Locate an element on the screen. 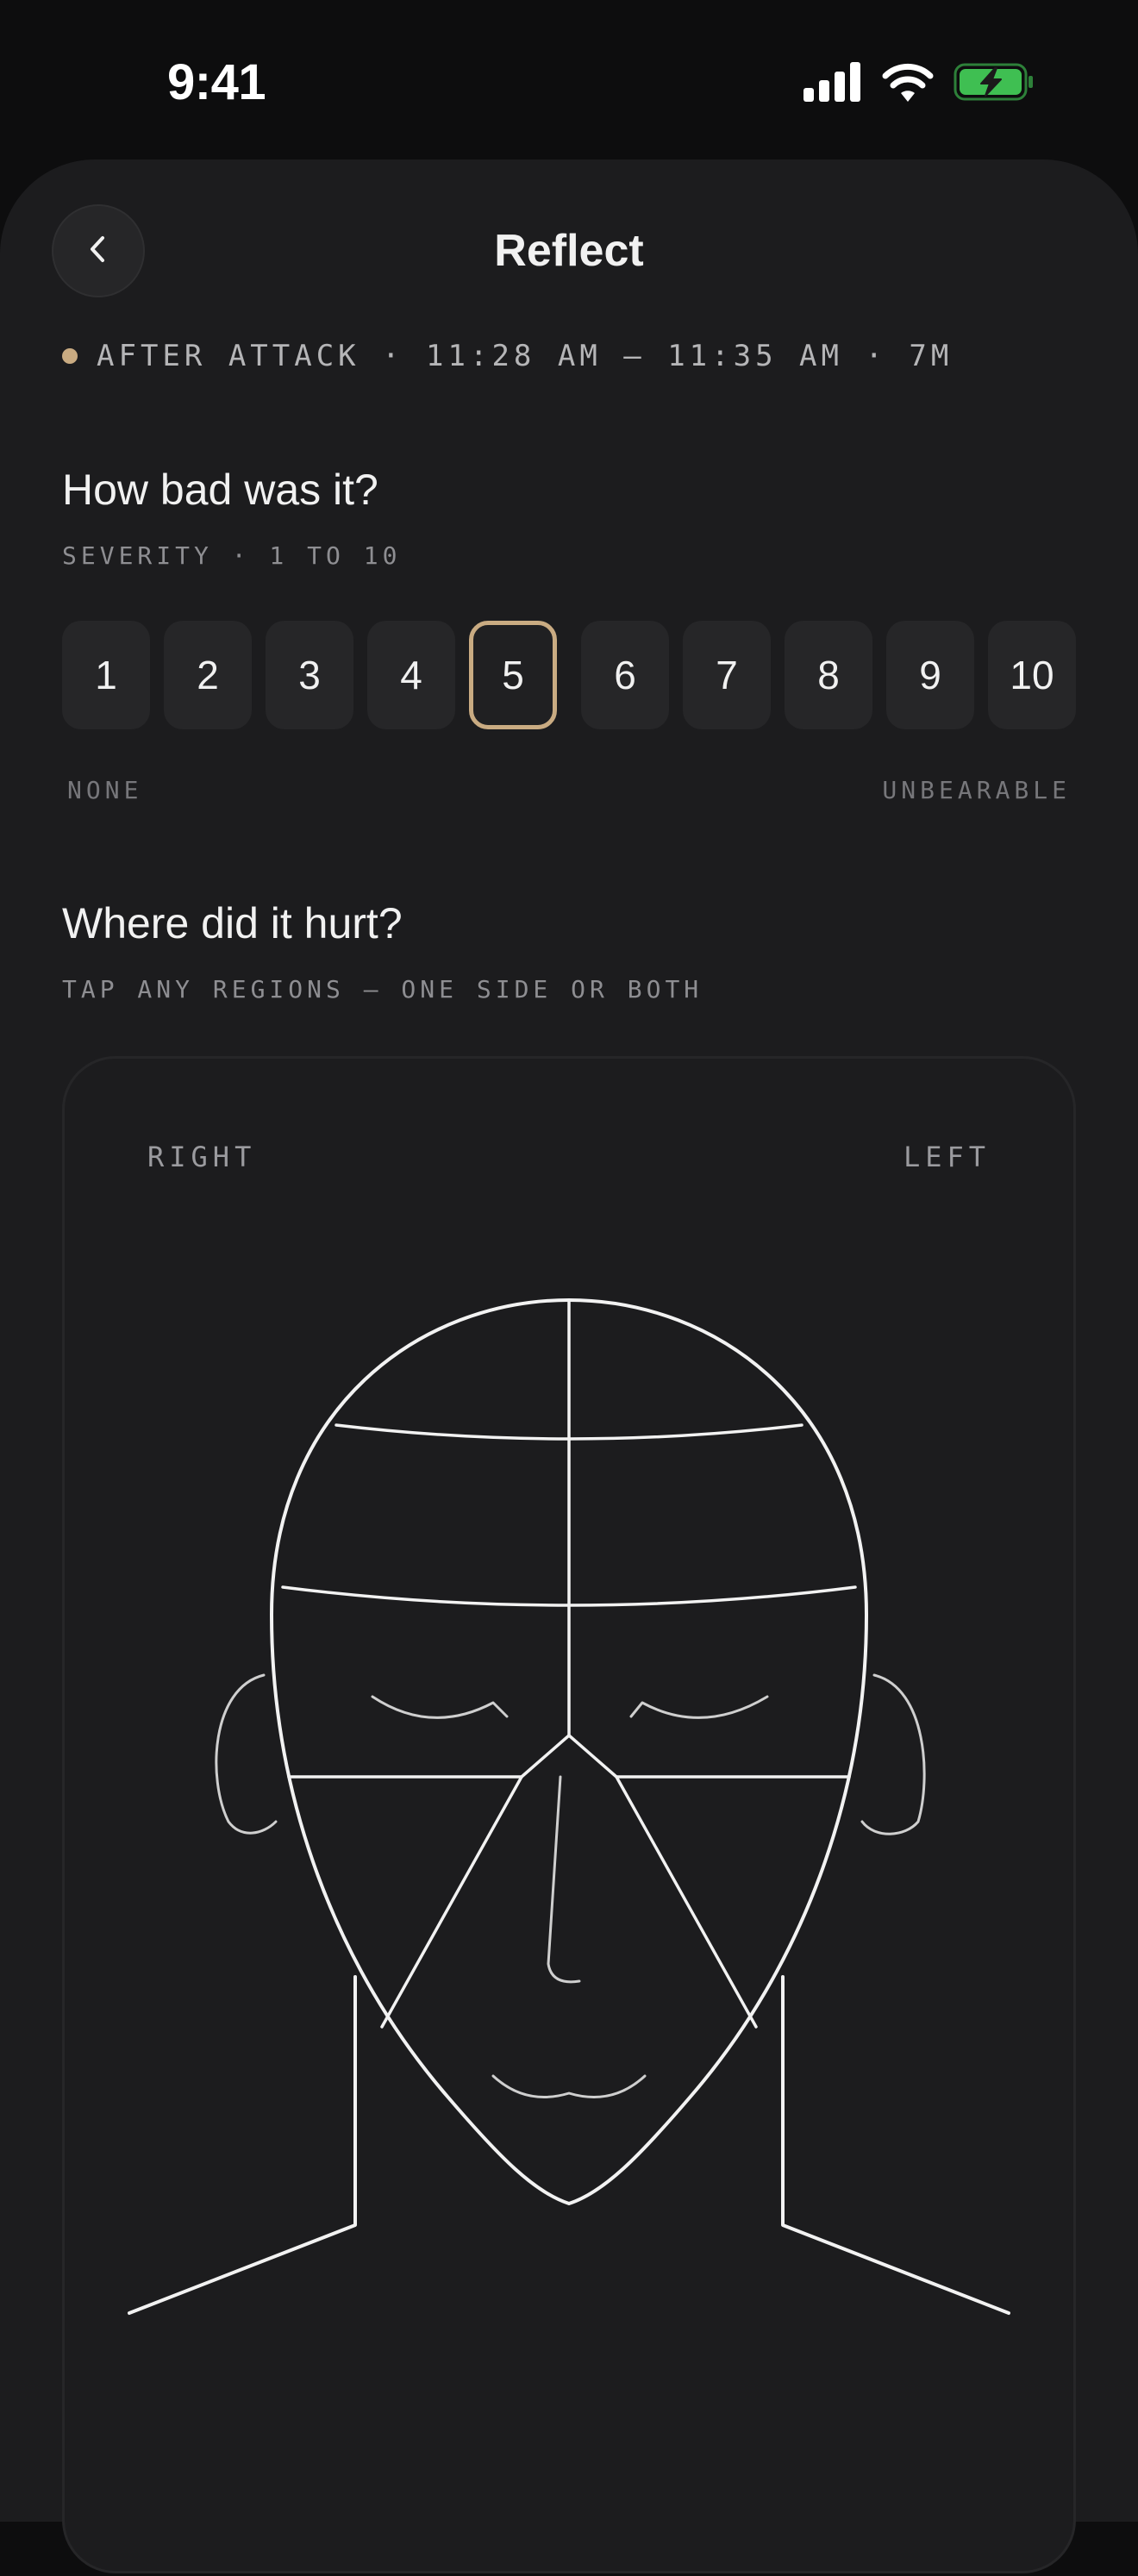 The width and height of the screenshot is (1138, 2576). pain-map-subheading: TAP ANY REGIONS — ONE SIDE OR BOTH is located at coordinates (382, 990).